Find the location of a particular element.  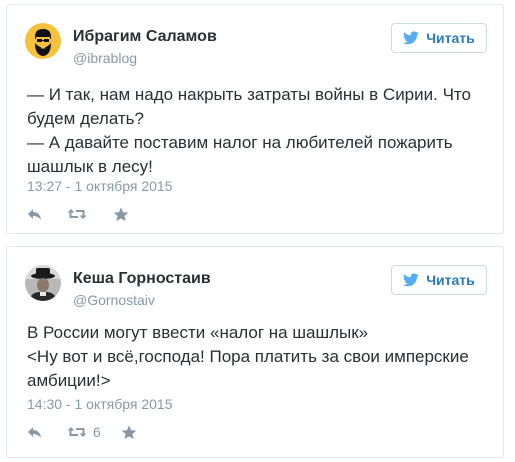

author-handle: @ibrablog is located at coordinates (105, 58).